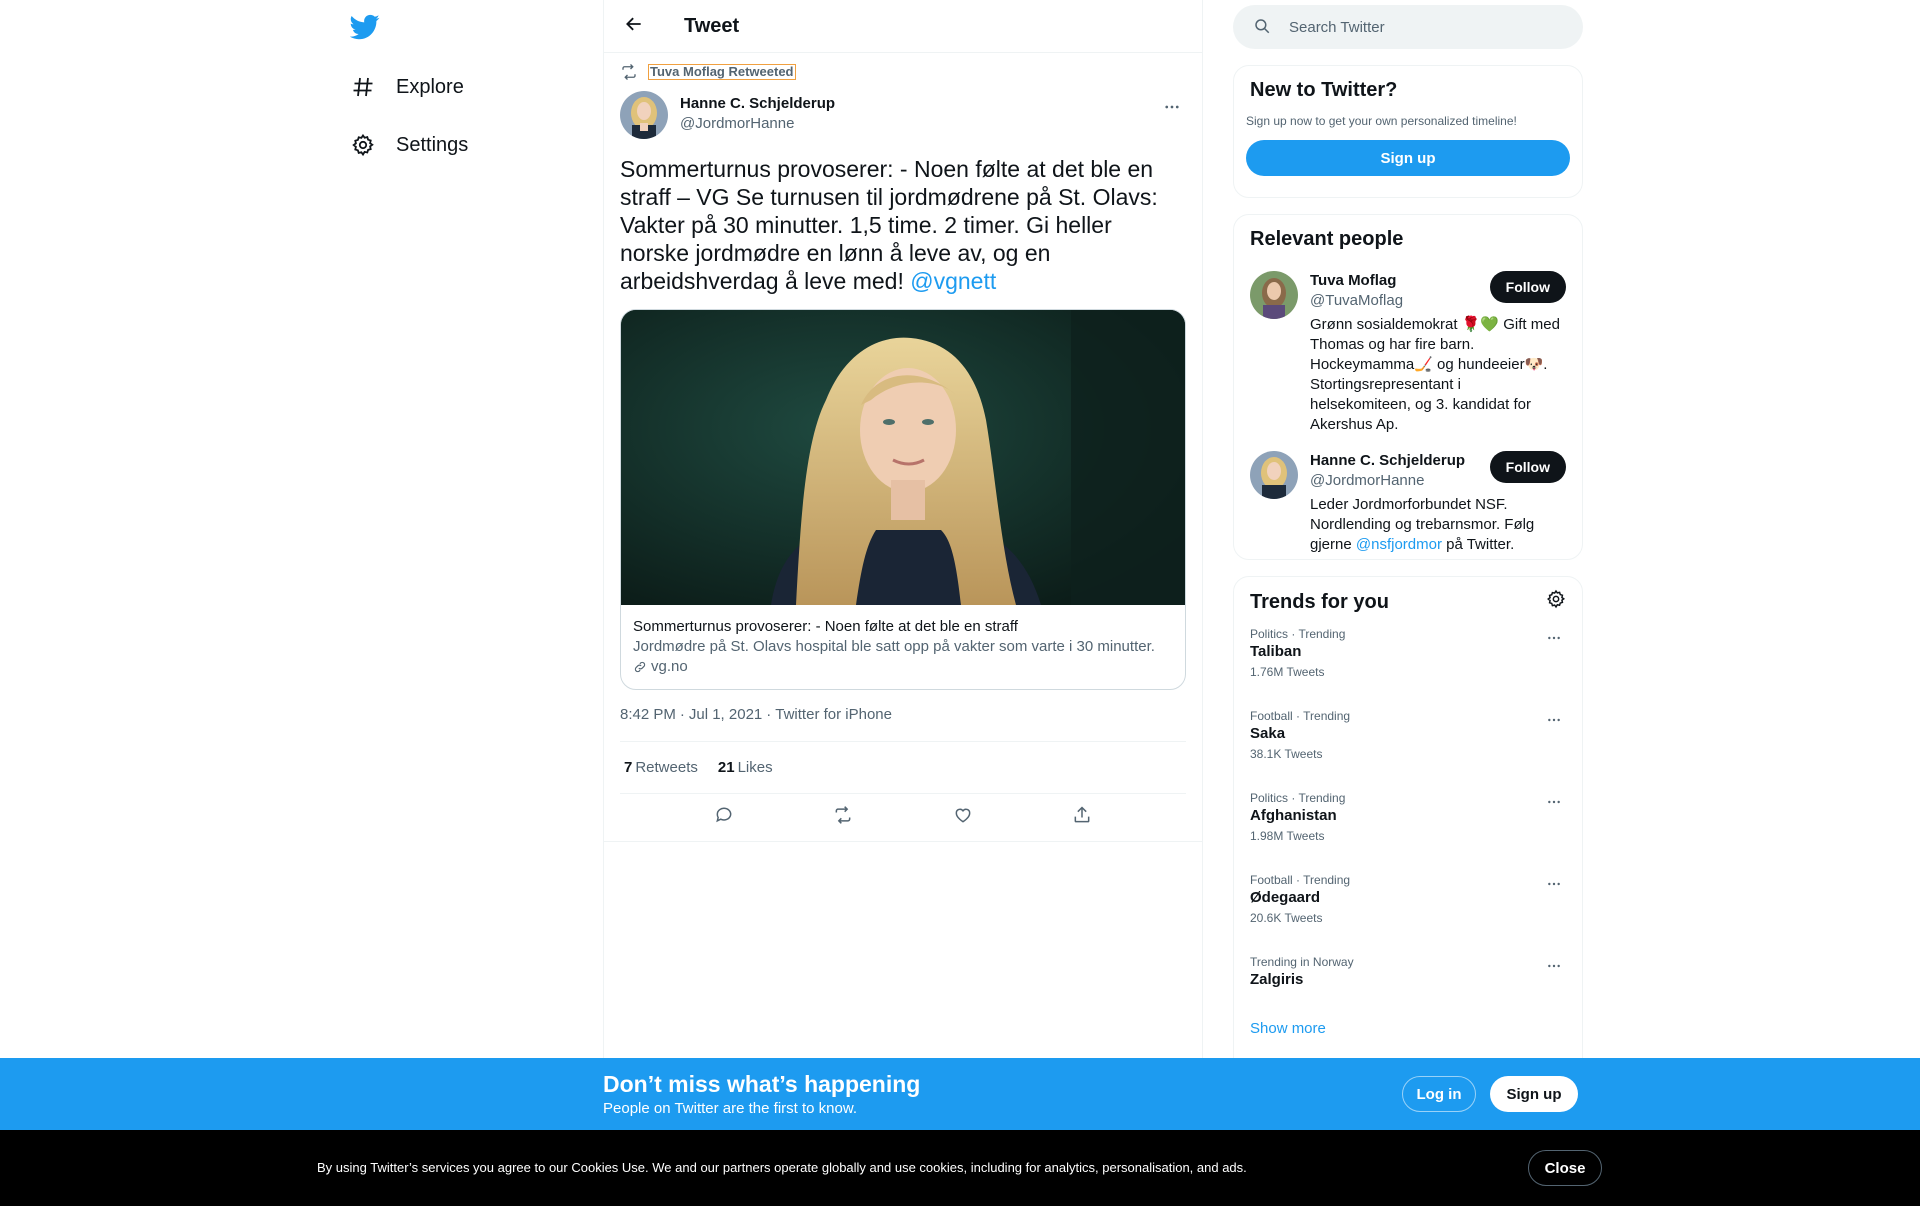 This screenshot has width=1920, height=1206. What do you see at coordinates (1302, 962) in the screenshot?
I see `trend-context: Trending in Norway` at bounding box center [1302, 962].